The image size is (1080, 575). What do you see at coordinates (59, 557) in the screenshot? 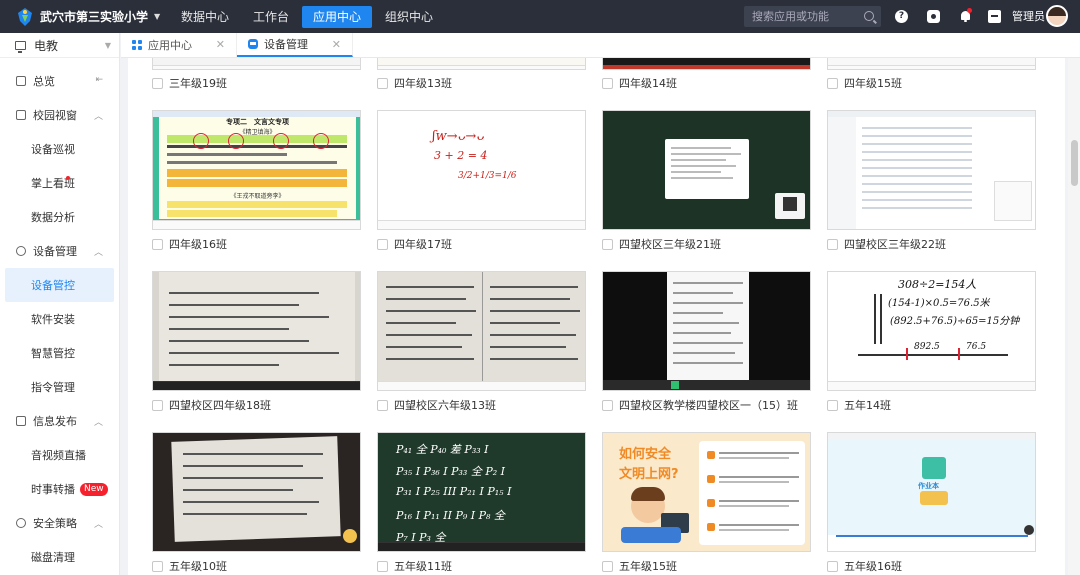
I see `sidebar-item-disk-cleanup: 磁盘清理` at bounding box center [59, 557].